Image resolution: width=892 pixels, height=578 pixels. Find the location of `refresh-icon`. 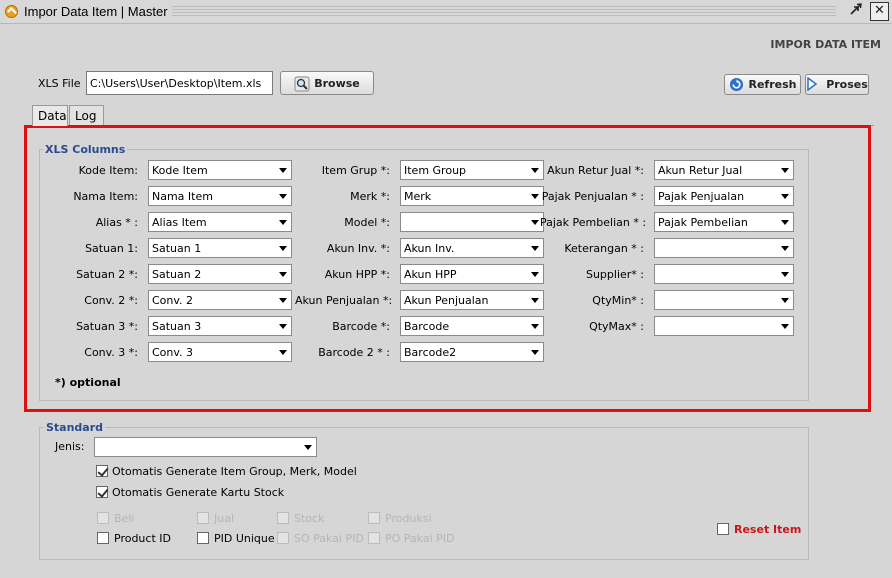

refresh-icon is located at coordinates (736, 84).